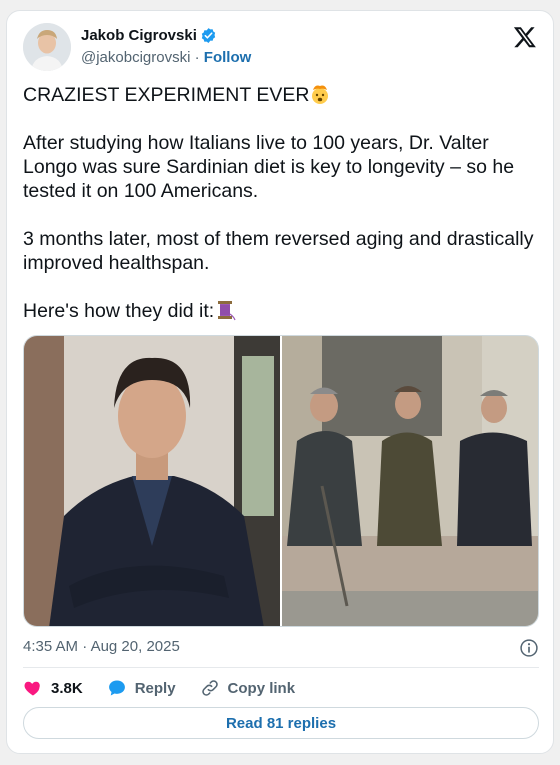 The width and height of the screenshot is (560, 765). Describe the element at coordinates (225, 310) in the screenshot. I see `thread-spool-emoji-icon` at that location.